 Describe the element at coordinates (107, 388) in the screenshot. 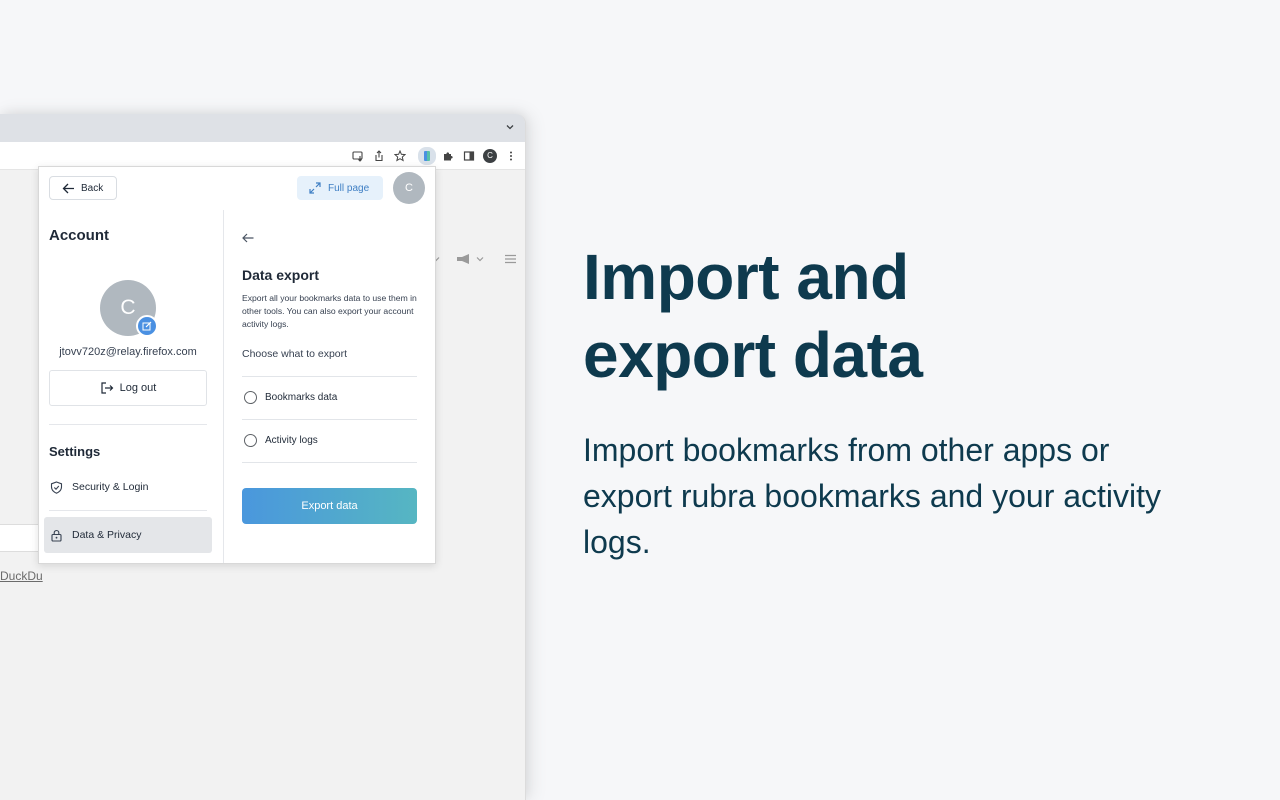

I see `logout-icon` at that location.